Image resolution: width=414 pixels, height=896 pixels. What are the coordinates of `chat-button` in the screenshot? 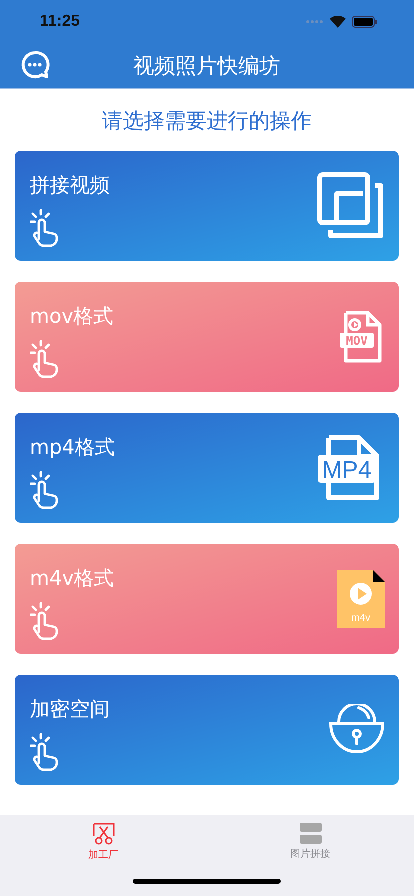 It's located at (35, 65).